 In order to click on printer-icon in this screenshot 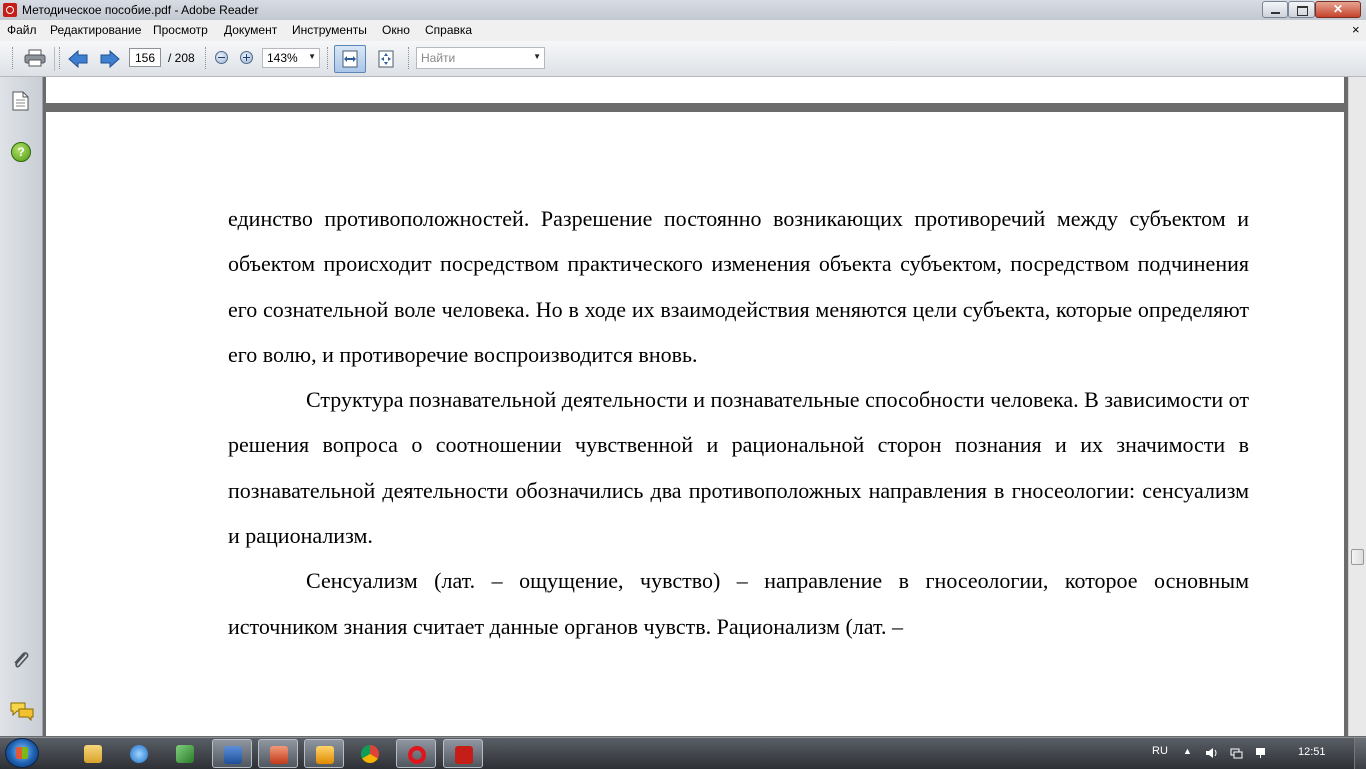, I will do `click(35, 58)`.